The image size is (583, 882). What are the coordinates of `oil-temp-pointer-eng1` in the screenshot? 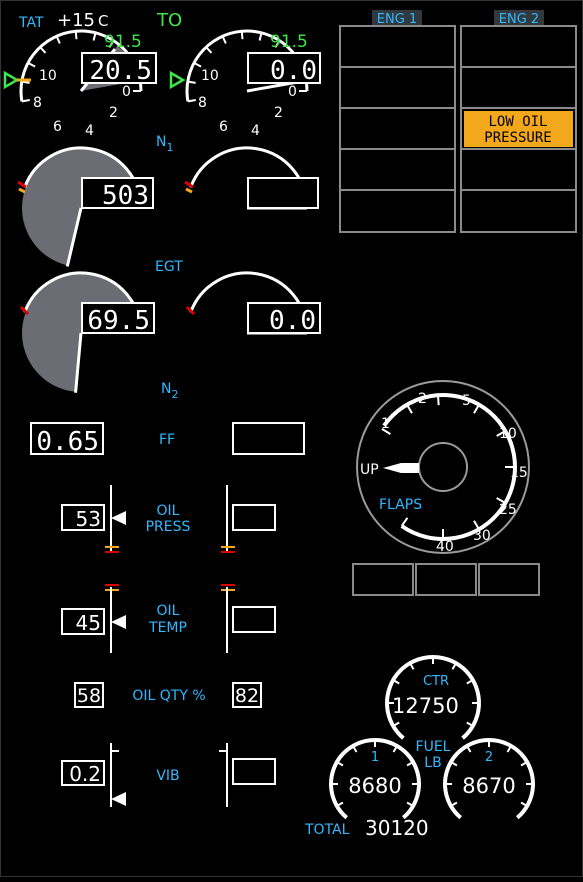 It's located at (118, 622).